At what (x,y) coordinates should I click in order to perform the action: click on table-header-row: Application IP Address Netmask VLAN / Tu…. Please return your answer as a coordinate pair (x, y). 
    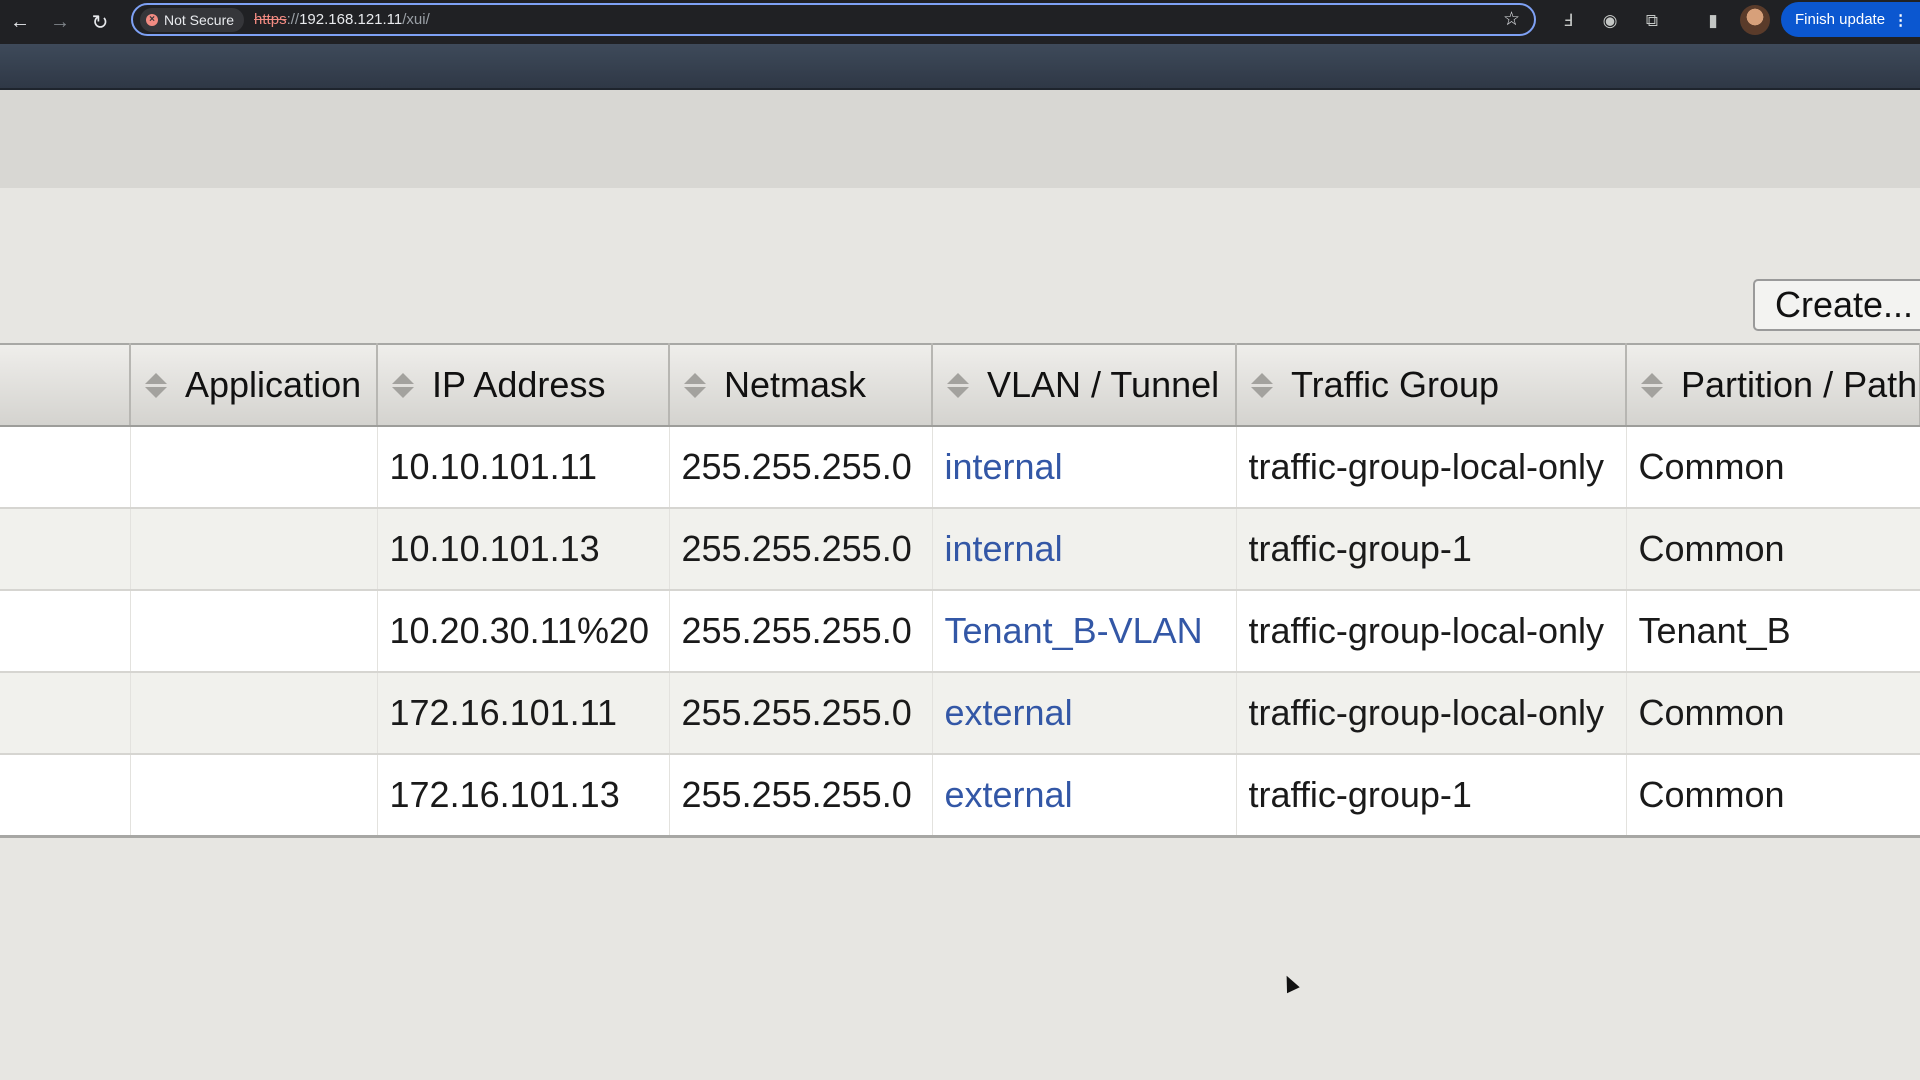
    Looking at the image, I should click on (960, 385).